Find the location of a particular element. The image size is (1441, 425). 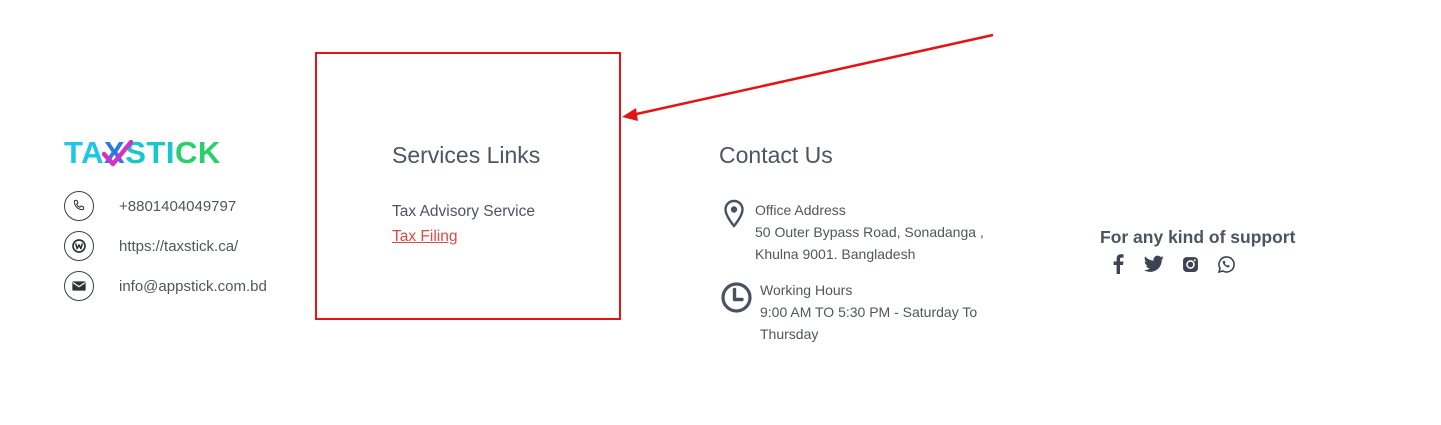

phone-number: +8801404049797 is located at coordinates (177, 206).